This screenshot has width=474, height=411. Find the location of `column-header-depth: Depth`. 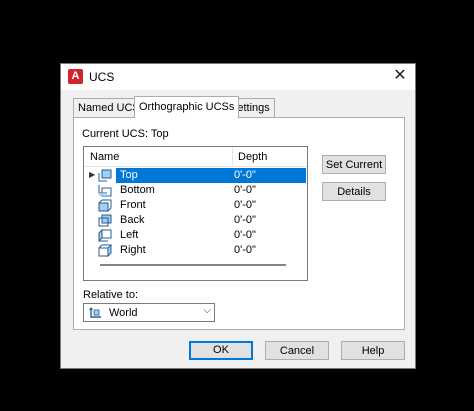

column-header-depth: Depth is located at coordinates (252, 157).